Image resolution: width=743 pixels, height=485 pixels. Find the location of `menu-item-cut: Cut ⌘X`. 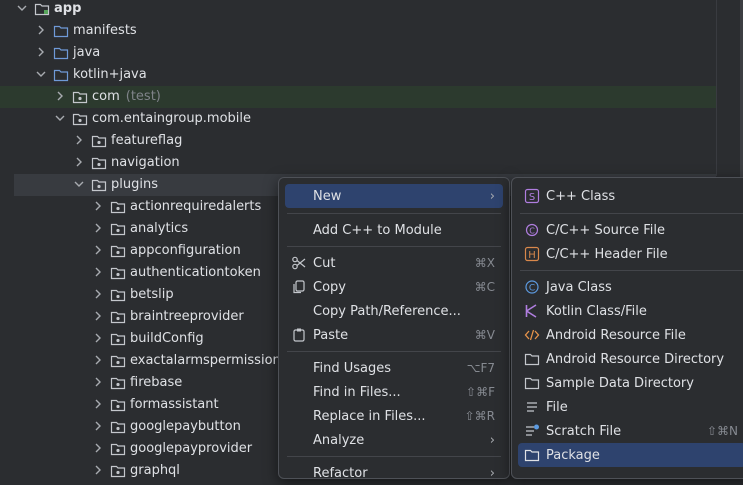

menu-item-cut: Cut ⌘X is located at coordinates (394, 263).